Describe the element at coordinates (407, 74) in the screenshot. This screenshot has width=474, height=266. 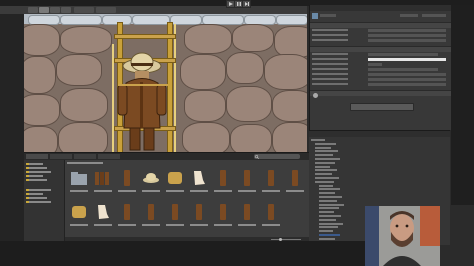
I see `draw-mode-dropdown` at that location.